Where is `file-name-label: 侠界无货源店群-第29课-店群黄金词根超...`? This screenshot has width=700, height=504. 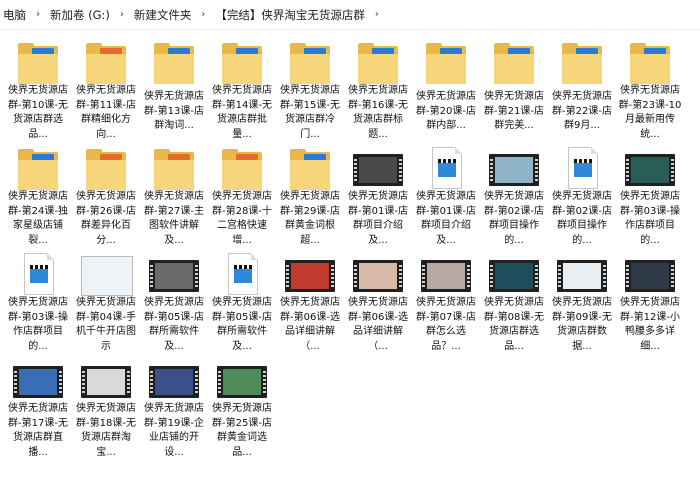 file-name-label: 侠界无货源店群-第29课-店群黄金词根超... is located at coordinates (310, 218).